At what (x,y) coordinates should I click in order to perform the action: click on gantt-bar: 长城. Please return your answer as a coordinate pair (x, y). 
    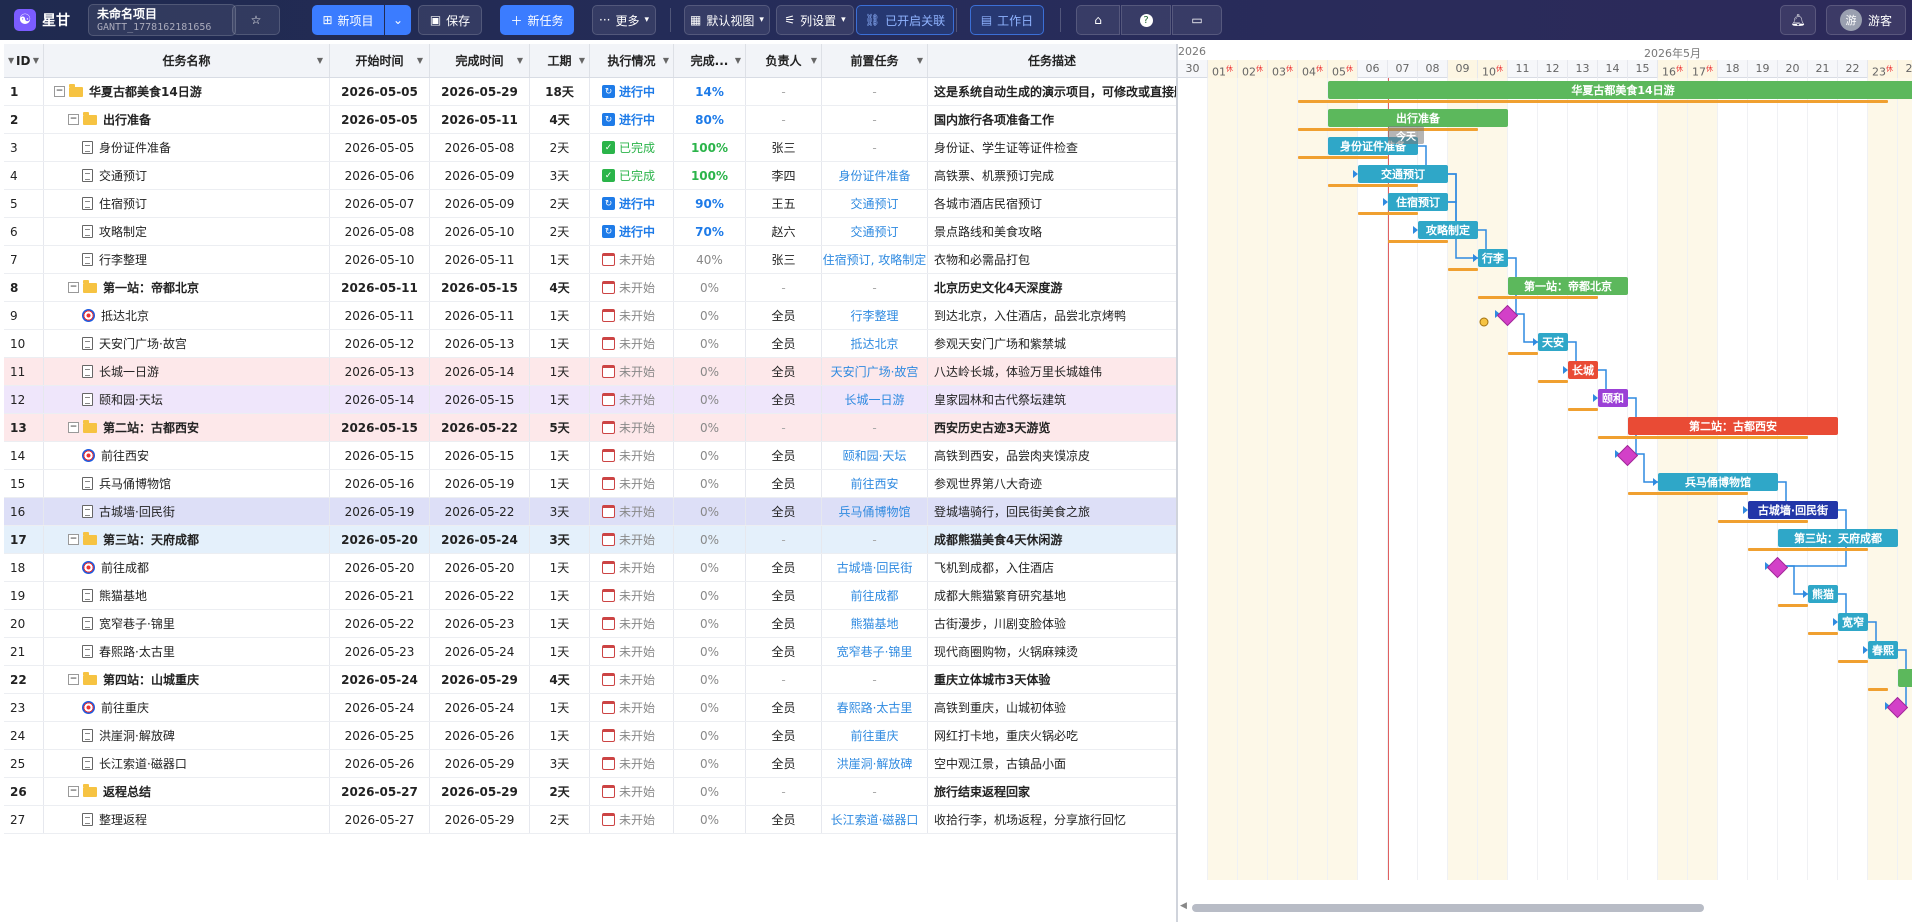
    Looking at the image, I should click on (1583, 370).